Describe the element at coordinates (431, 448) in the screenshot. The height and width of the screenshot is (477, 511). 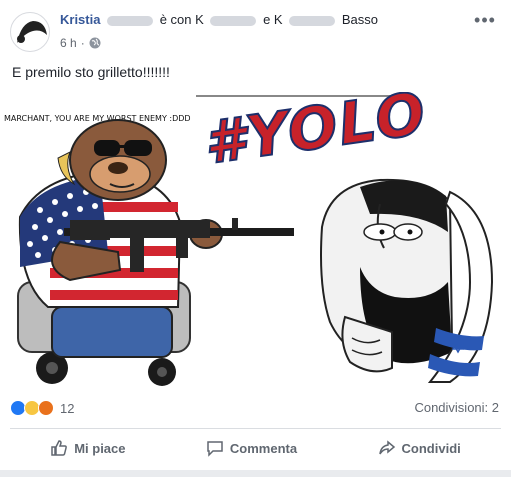
I see `share-label: Condividi` at that location.